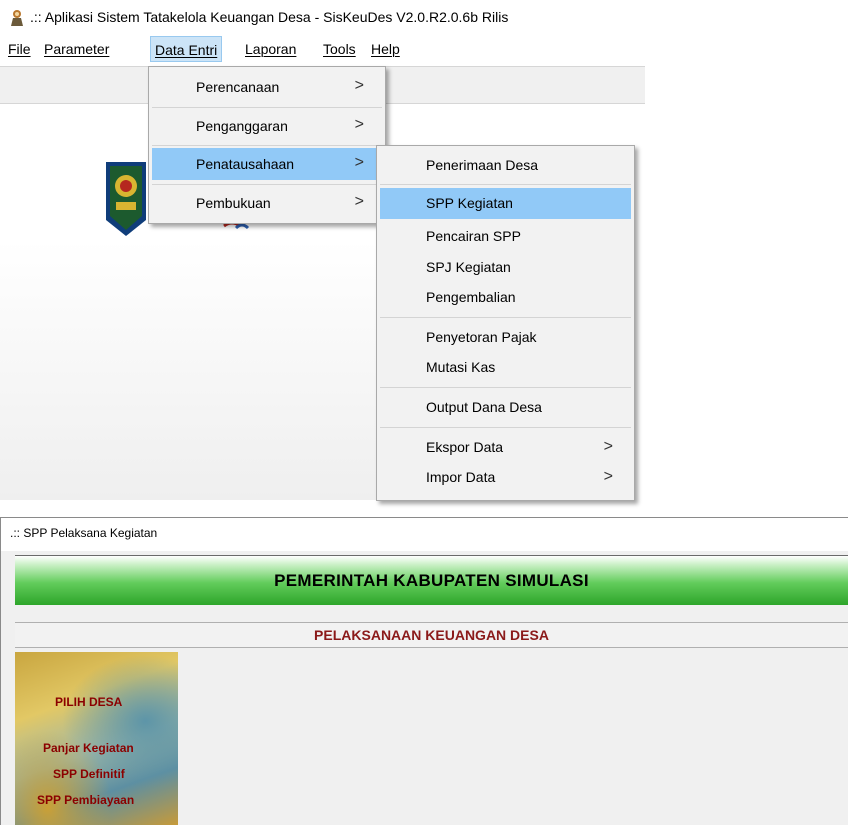 This screenshot has height=825, width=848. I want to click on side-menu-pilih-desa: PILIH DESA, so click(88, 702).